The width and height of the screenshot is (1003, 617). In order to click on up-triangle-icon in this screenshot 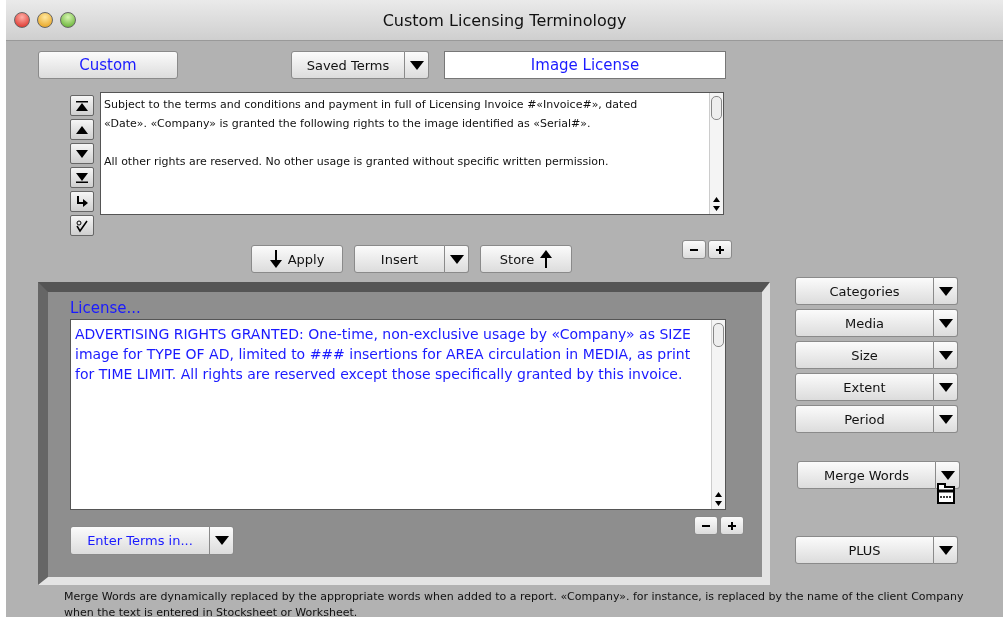, I will do `click(82, 129)`.